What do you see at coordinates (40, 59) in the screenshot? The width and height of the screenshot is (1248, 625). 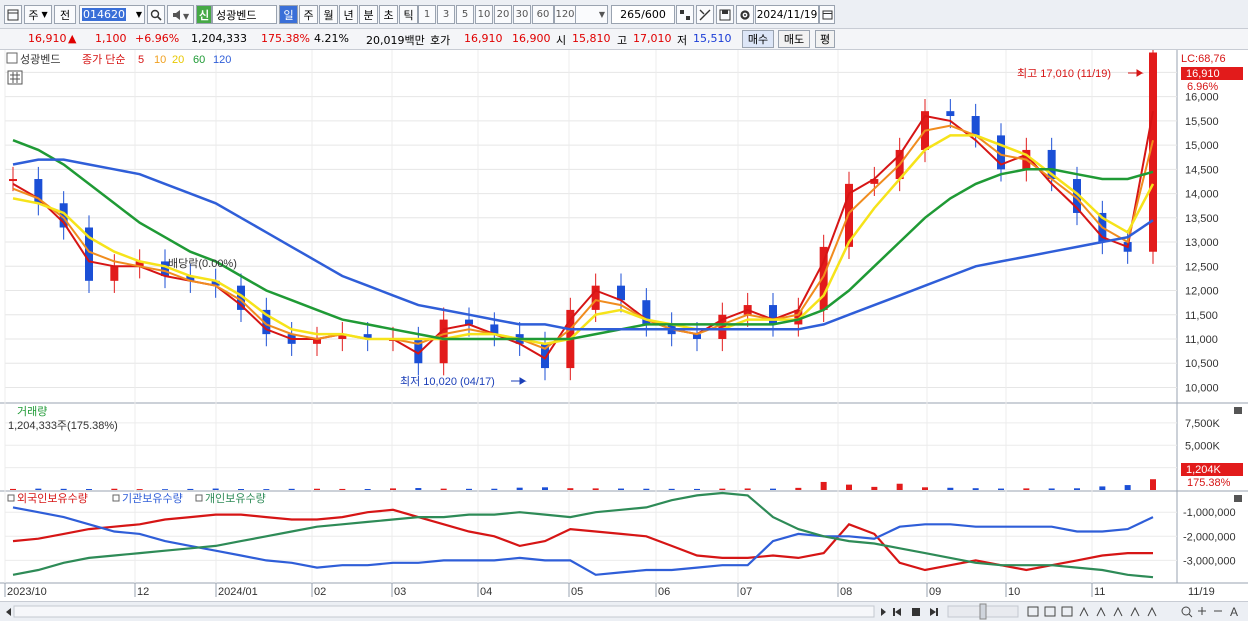 I see `stock-name-label: 성광벤드` at bounding box center [40, 59].